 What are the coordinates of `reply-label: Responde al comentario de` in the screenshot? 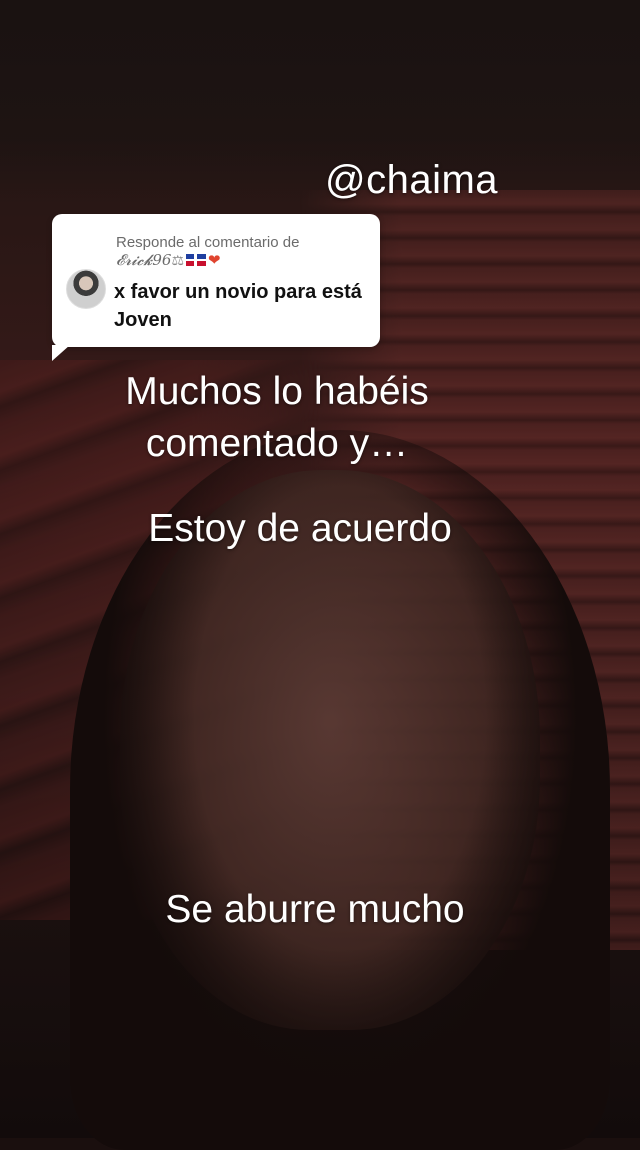 It's located at (208, 242).